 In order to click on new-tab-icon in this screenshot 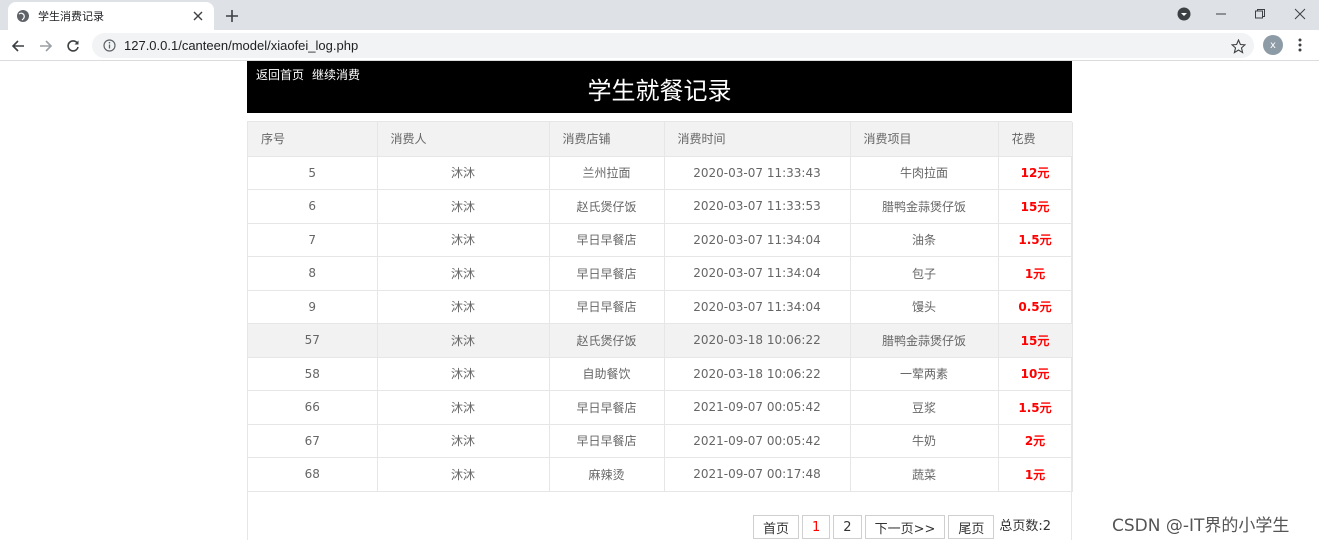, I will do `click(232, 16)`.